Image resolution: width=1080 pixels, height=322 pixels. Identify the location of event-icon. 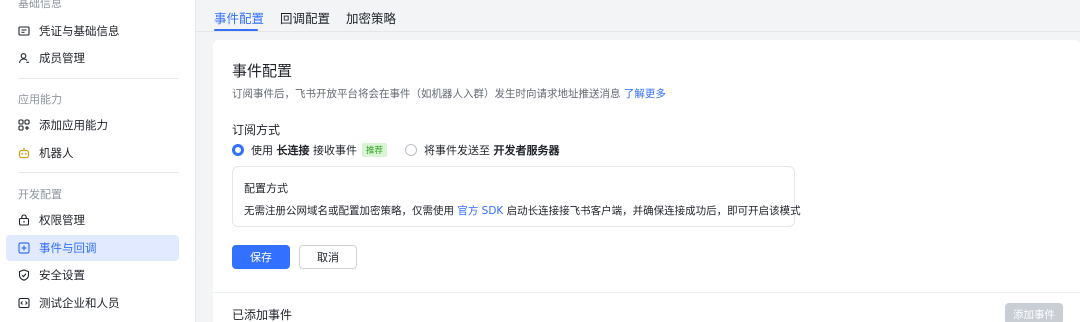
(24, 248).